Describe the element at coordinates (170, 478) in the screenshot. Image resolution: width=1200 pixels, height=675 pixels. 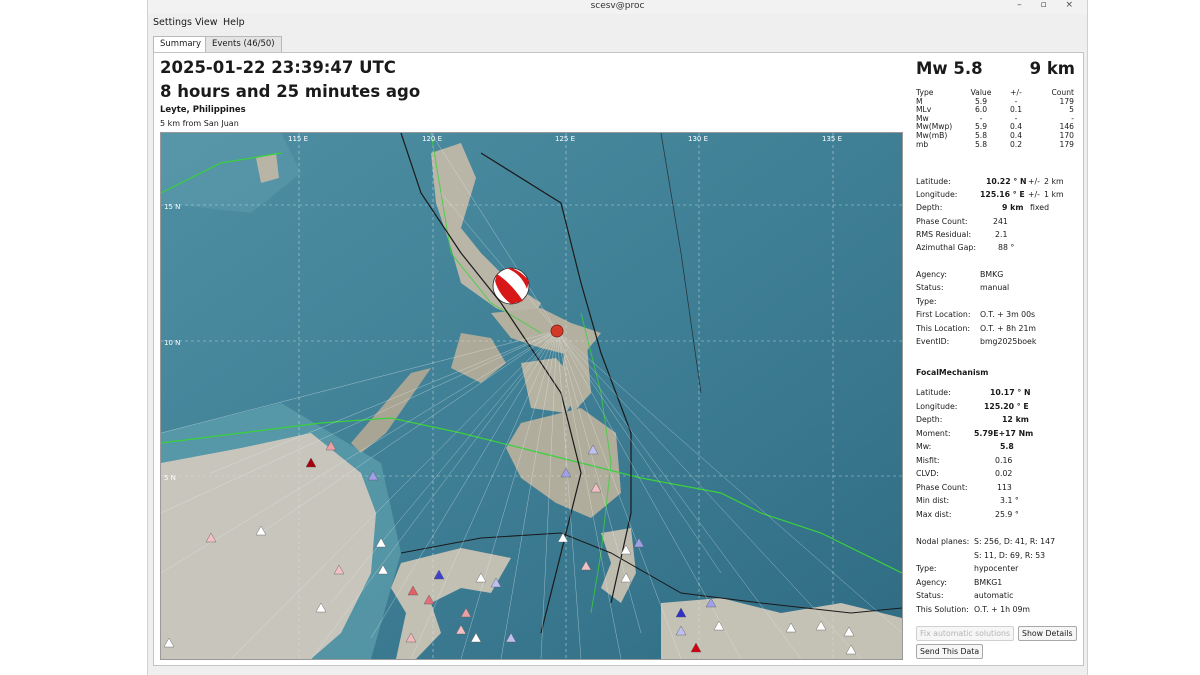
I see `lat-label: 5 N` at that location.